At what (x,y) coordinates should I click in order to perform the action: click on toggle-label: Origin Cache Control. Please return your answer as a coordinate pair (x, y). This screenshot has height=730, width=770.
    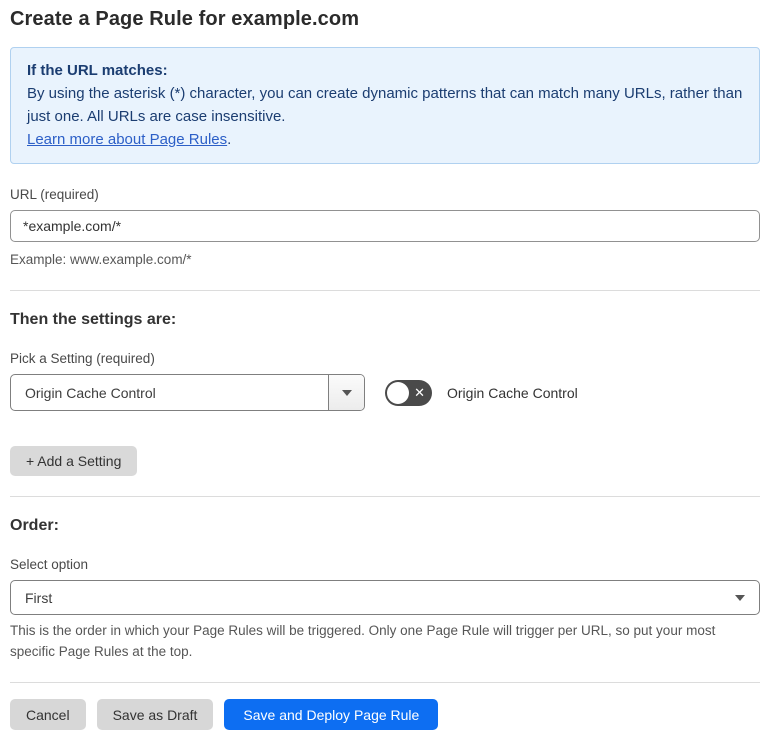
    Looking at the image, I should click on (512, 392).